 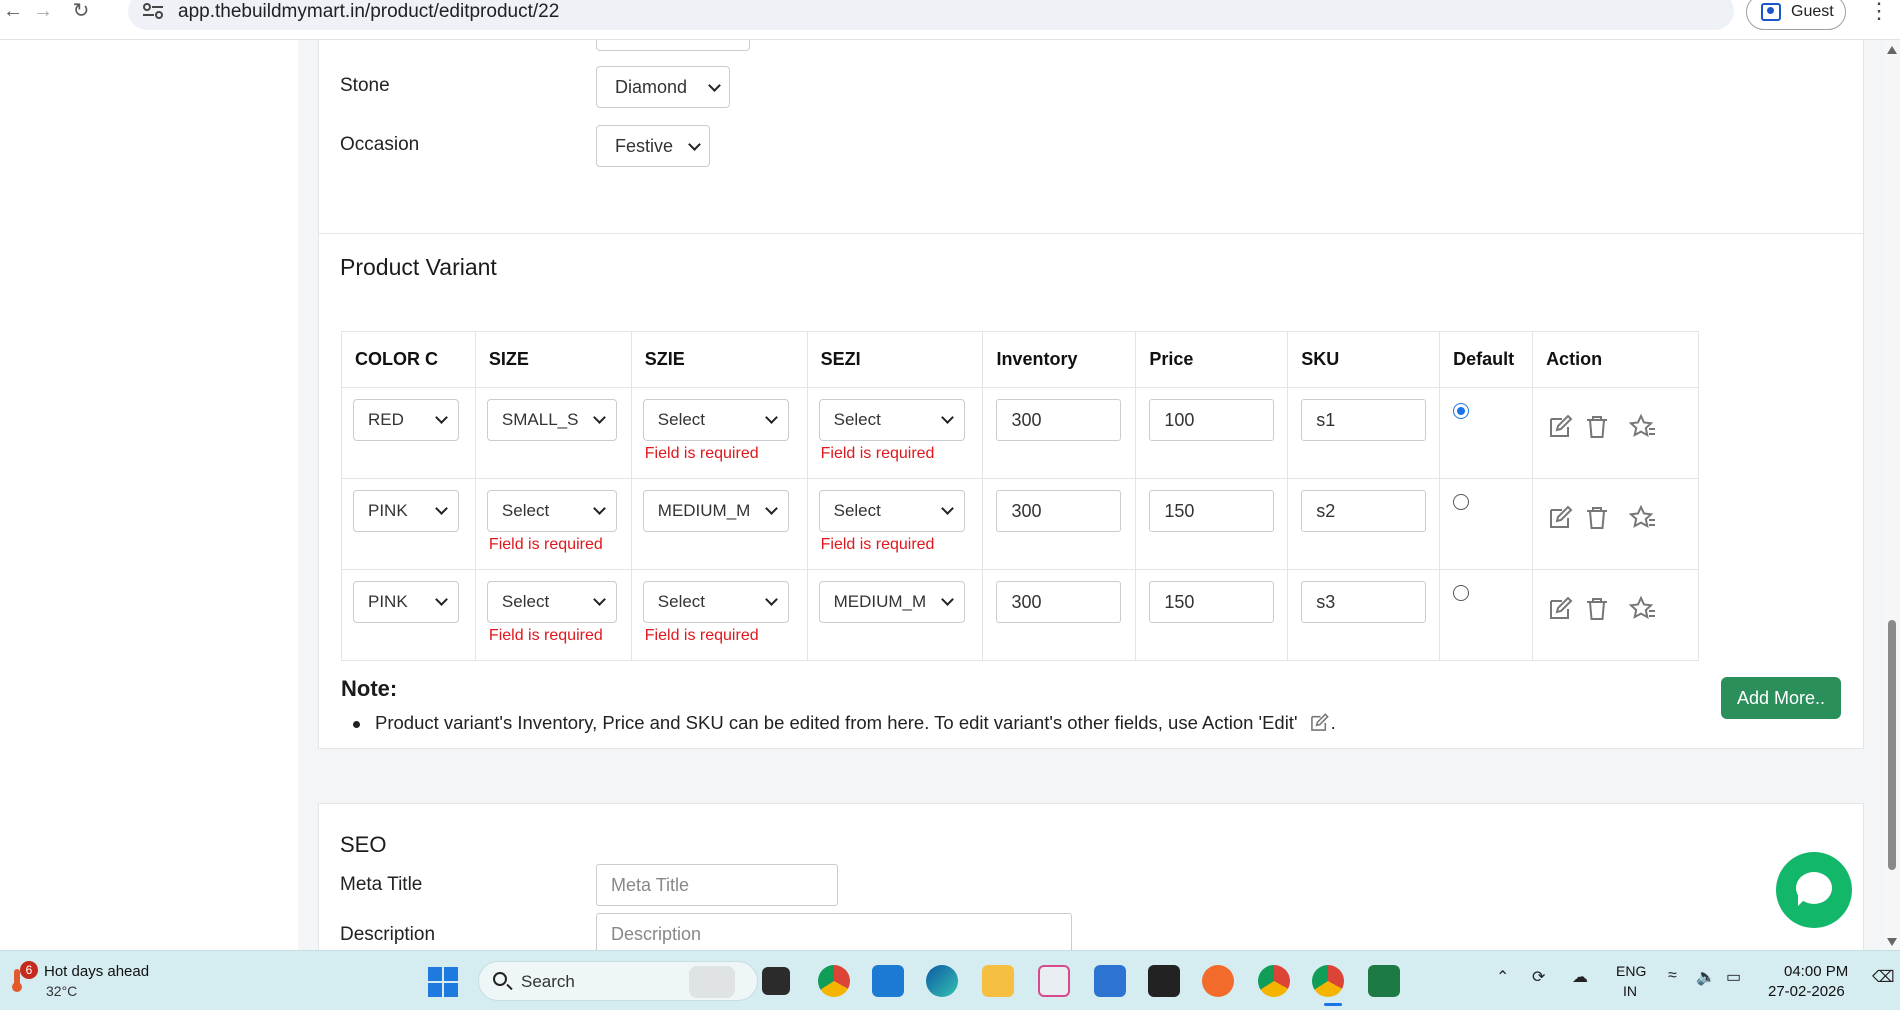 I want to click on reload-icon: ↻, so click(x=81, y=12).